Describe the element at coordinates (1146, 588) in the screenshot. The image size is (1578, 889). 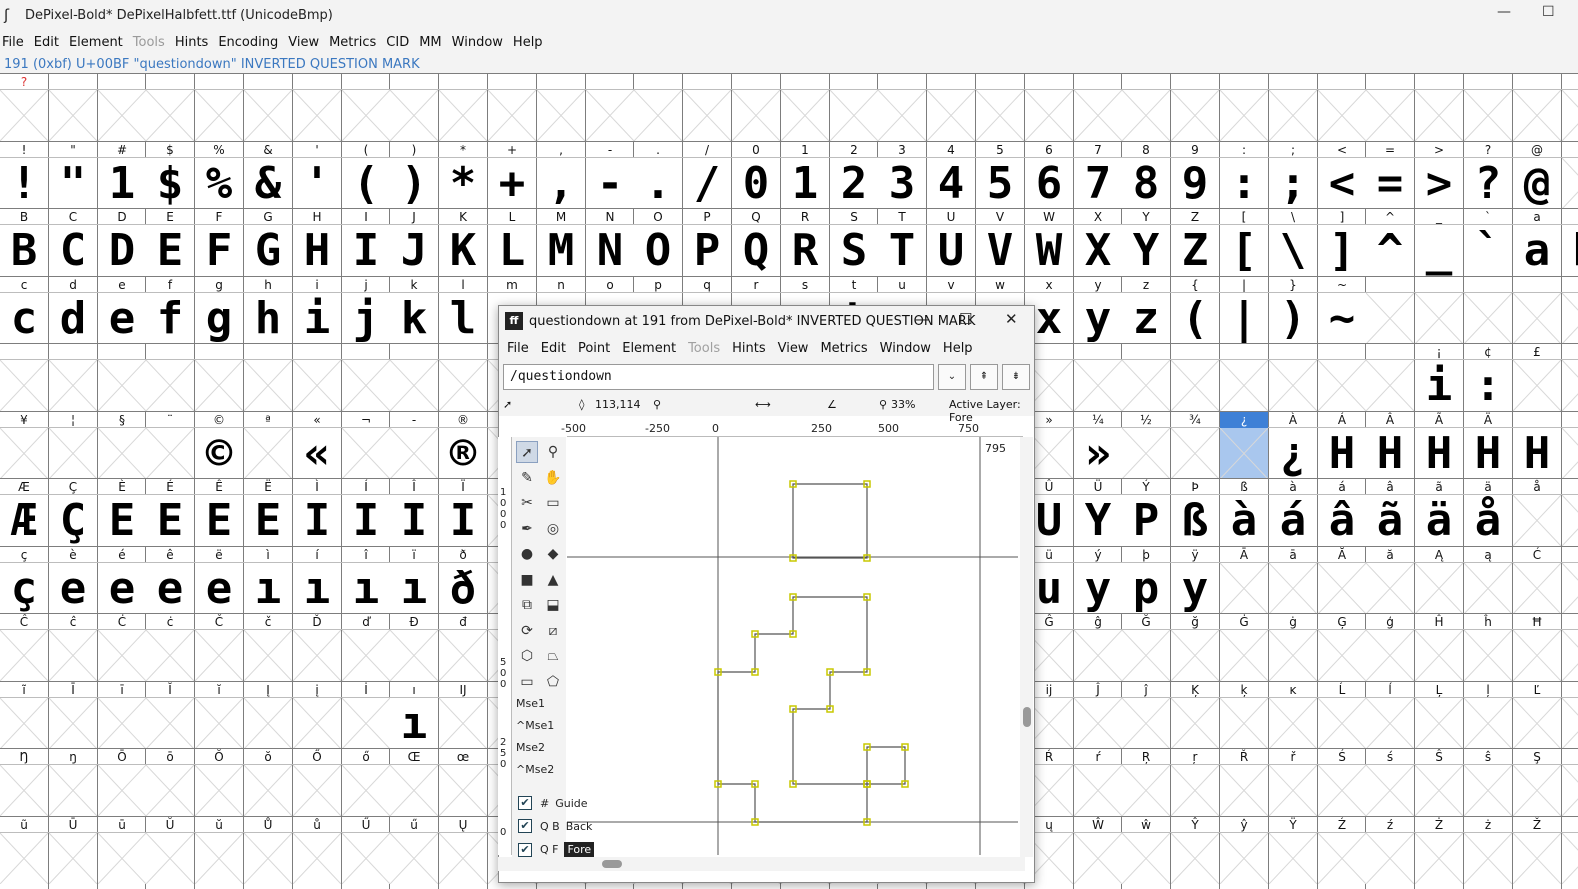
I see `glyph-cell: p` at that location.